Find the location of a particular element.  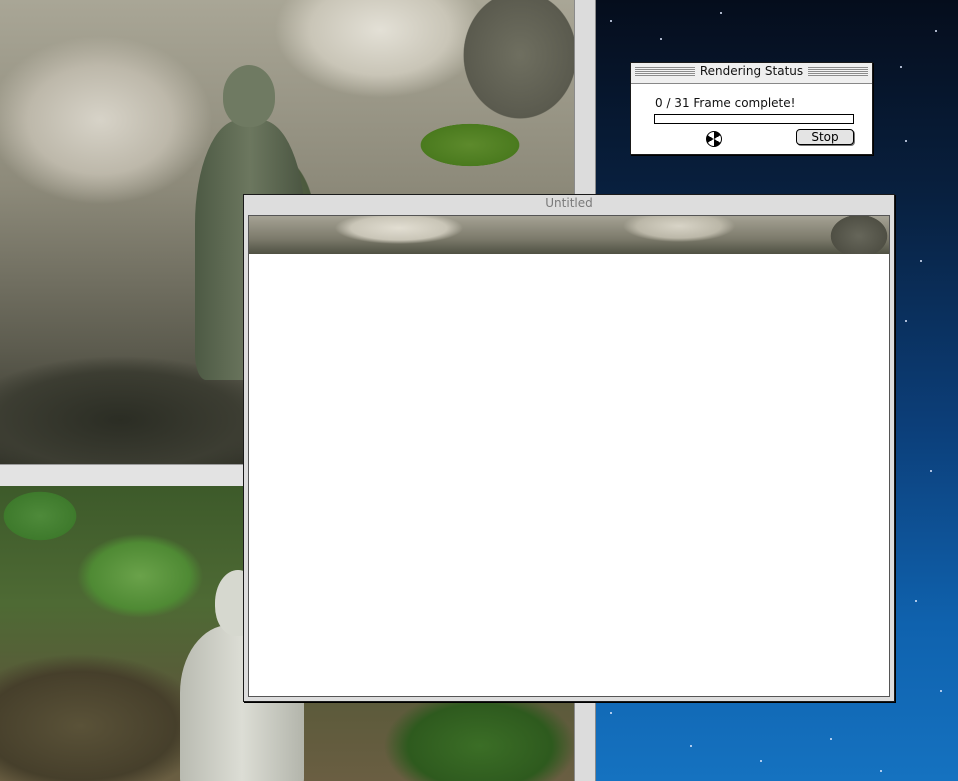

window-title: Untitled is located at coordinates (569, 203).